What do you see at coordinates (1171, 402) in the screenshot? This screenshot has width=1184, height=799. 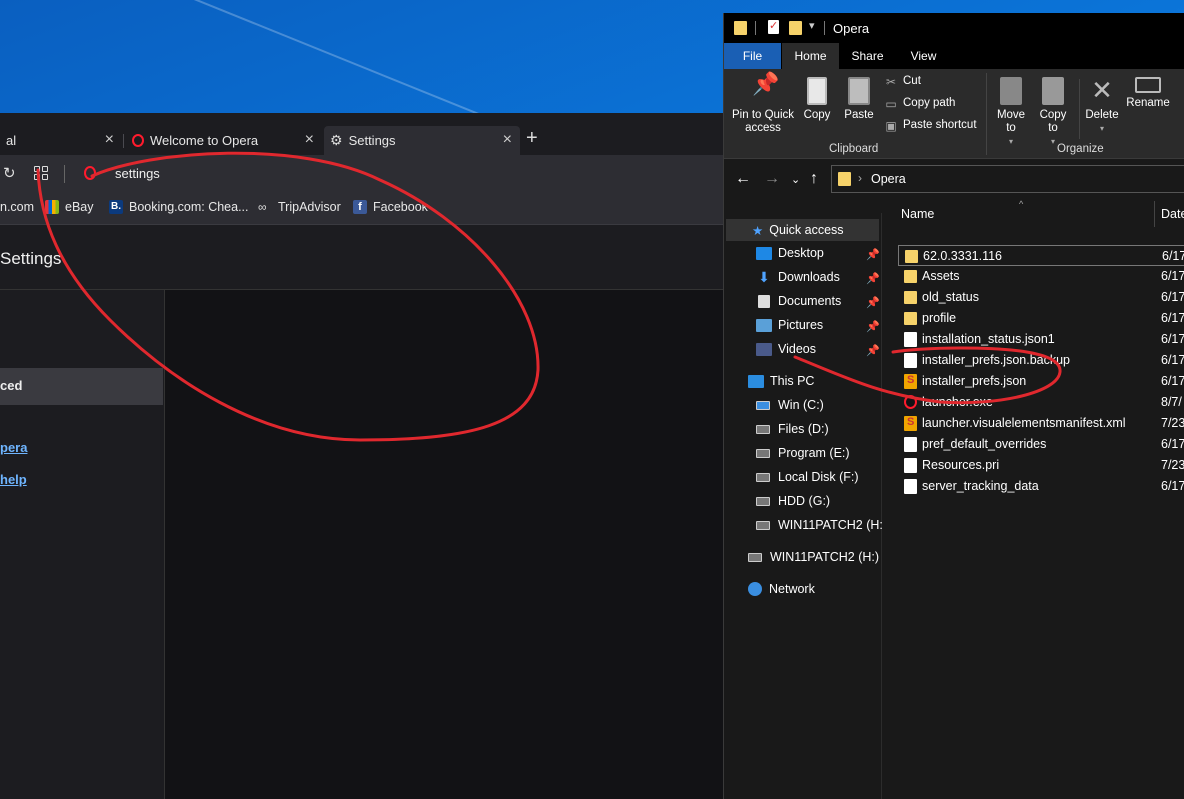 I see `file-date: 8/7/` at bounding box center [1171, 402].